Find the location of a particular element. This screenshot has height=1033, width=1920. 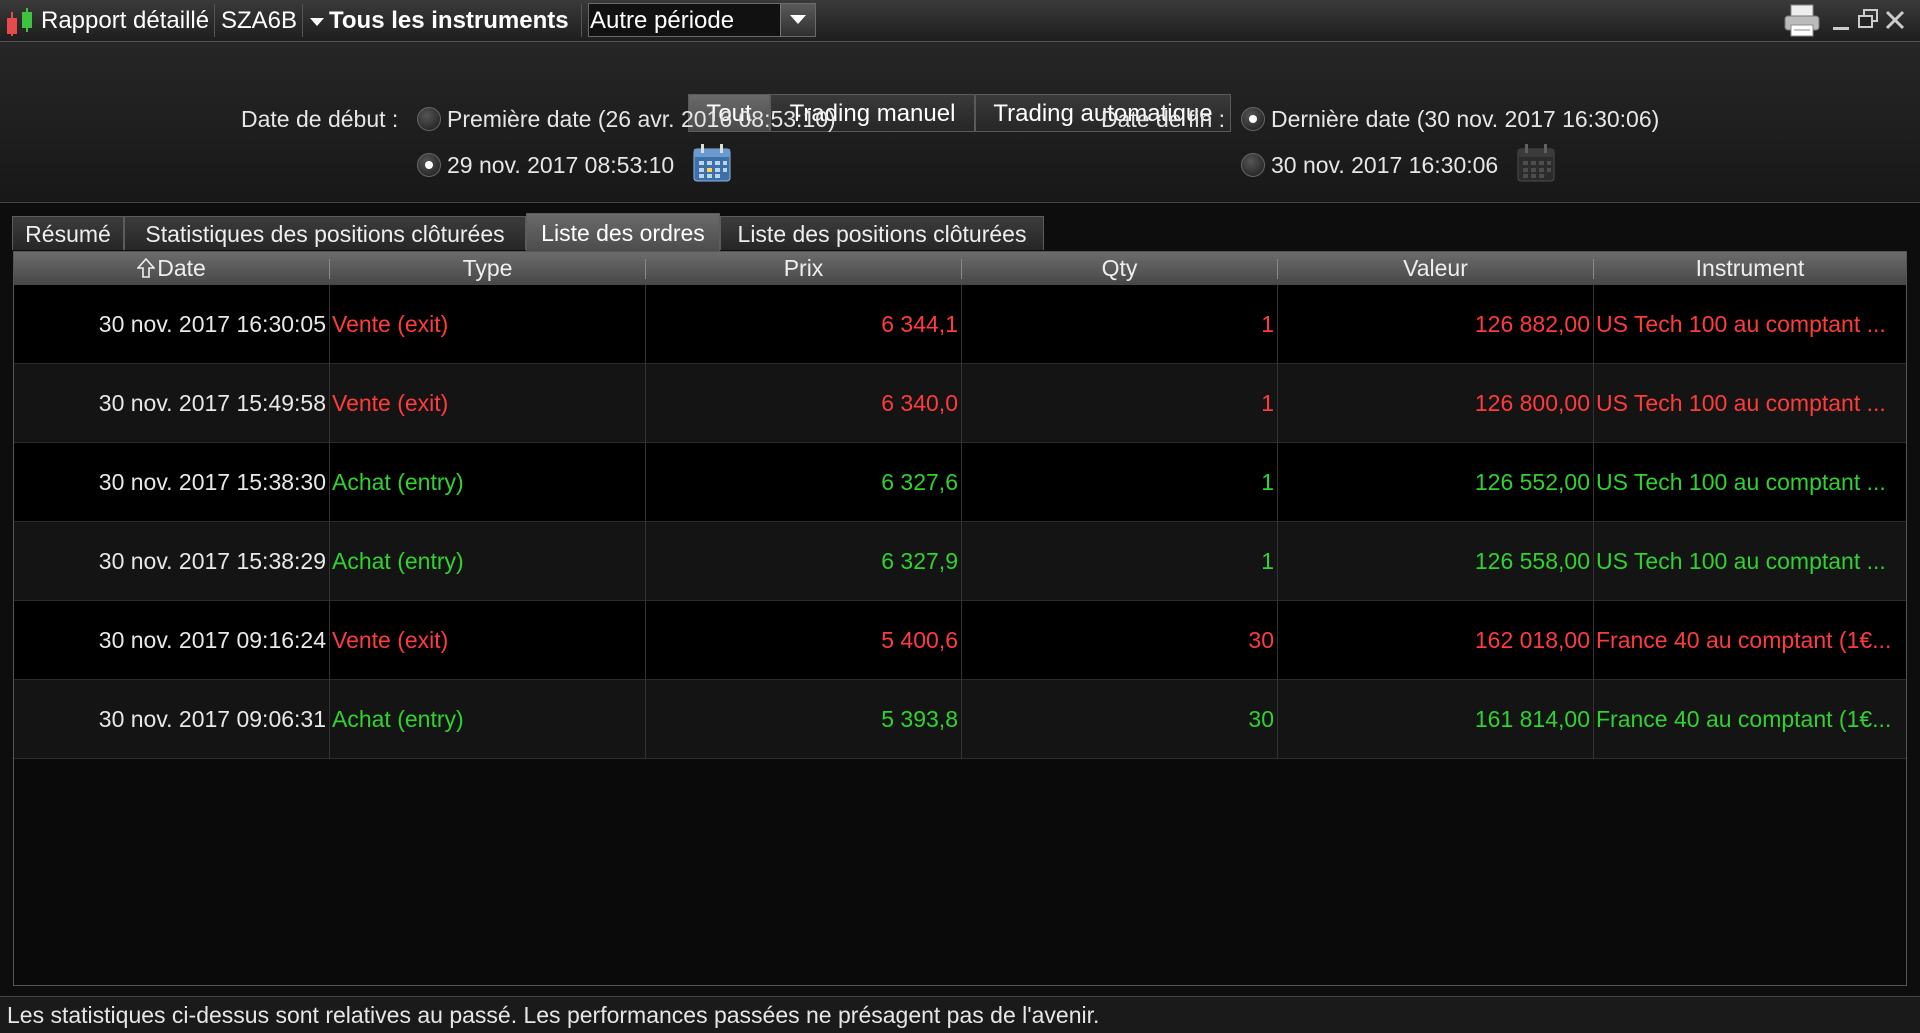

cell-date: 30 nov. 2017 09:06:31 is located at coordinates (212, 719).